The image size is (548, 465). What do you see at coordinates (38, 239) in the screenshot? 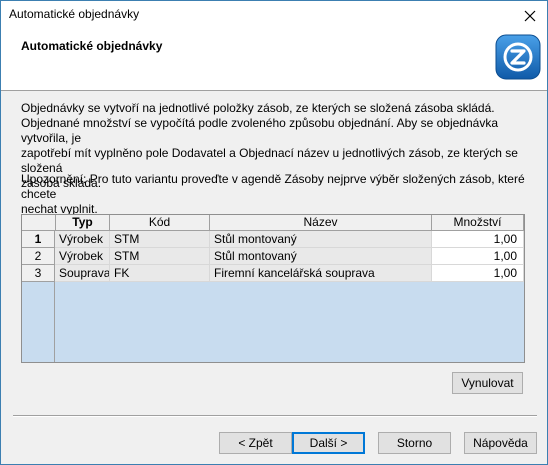
I see `row-number: 1` at bounding box center [38, 239].